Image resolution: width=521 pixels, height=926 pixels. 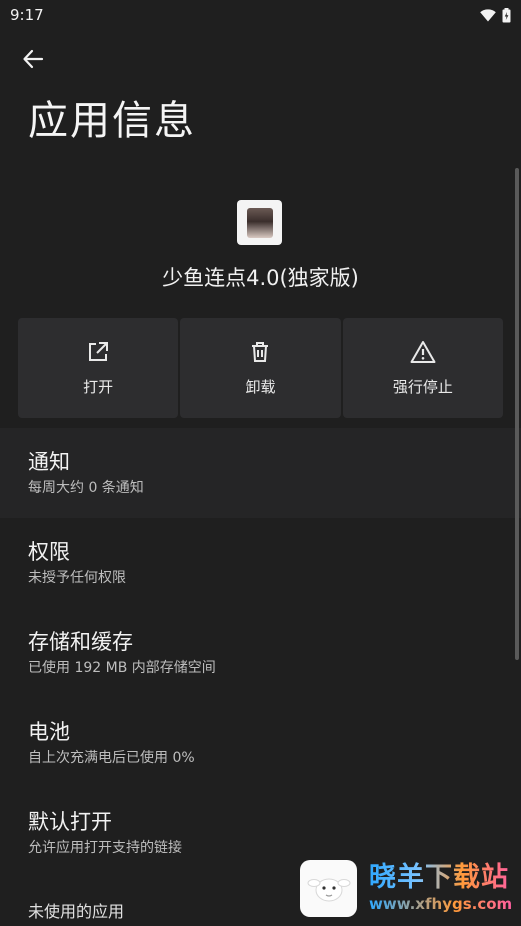 I want to click on force-stop-button-label: 强行停止, so click(x=422, y=386).